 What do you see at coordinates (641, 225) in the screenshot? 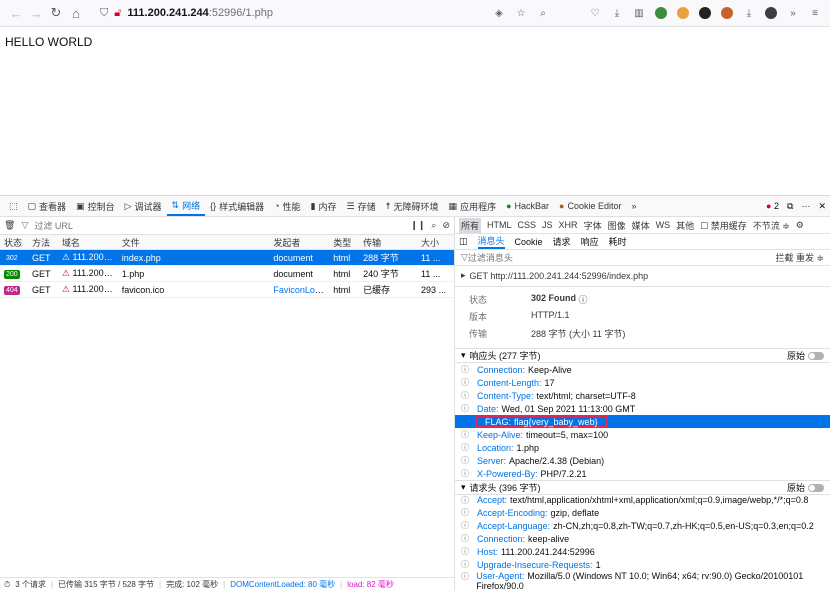
I see `filter-media: 媒体` at bounding box center [641, 225].